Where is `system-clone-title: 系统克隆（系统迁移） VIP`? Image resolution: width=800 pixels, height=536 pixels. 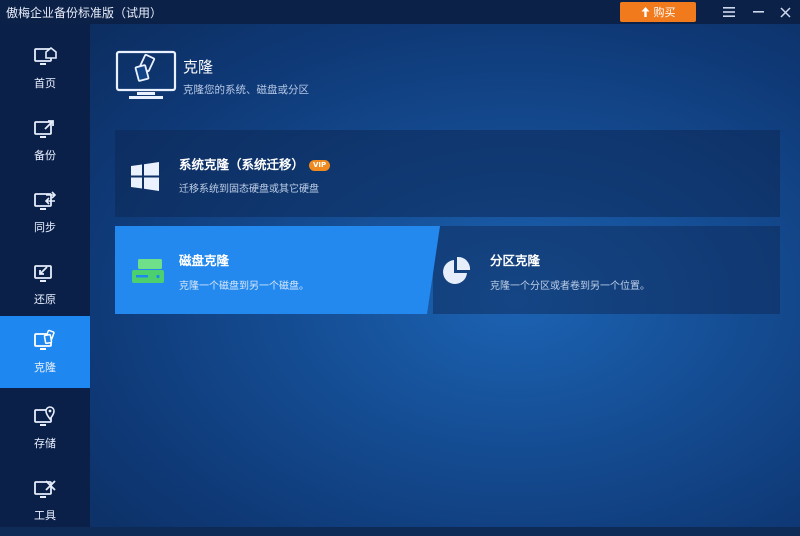 system-clone-title: 系统克隆（系统迁移） VIP is located at coordinates (255, 163).